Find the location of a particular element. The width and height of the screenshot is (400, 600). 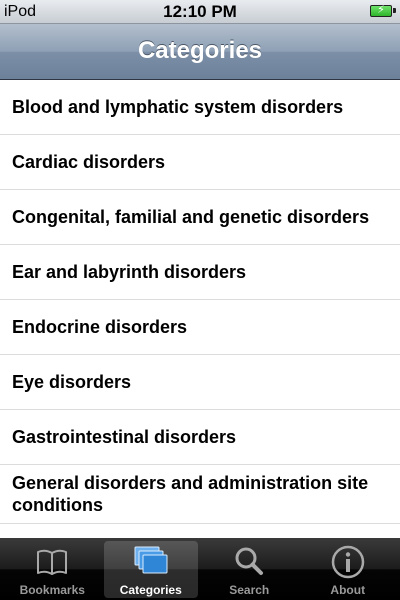

page-title: Categories is located at coordinates (200, 50).